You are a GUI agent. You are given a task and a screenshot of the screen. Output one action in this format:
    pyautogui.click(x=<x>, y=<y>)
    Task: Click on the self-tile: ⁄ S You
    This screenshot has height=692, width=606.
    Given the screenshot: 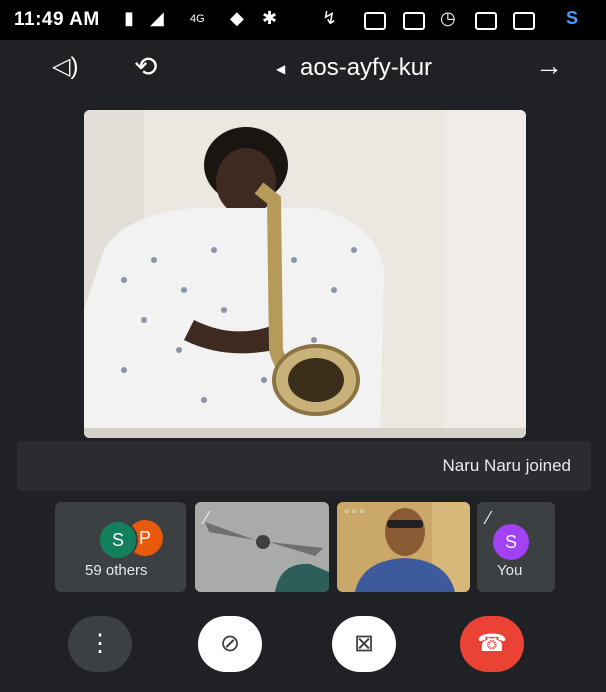 What is the action you would take?
    pyautogui.click(x=516, y=547)
    